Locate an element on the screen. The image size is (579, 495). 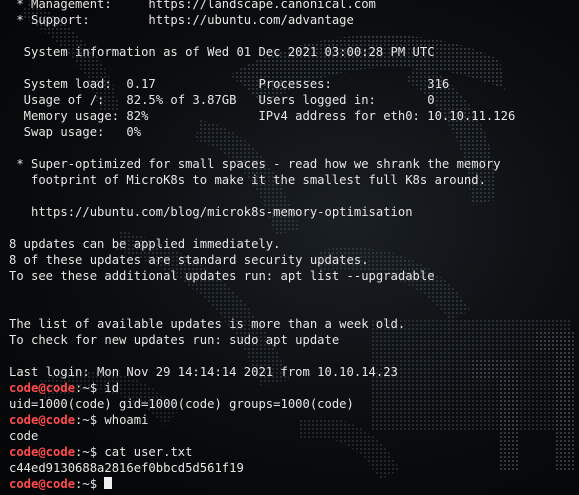
output-line: System load: 0.17 Processes: 316 is located at coordinates (229, 84).